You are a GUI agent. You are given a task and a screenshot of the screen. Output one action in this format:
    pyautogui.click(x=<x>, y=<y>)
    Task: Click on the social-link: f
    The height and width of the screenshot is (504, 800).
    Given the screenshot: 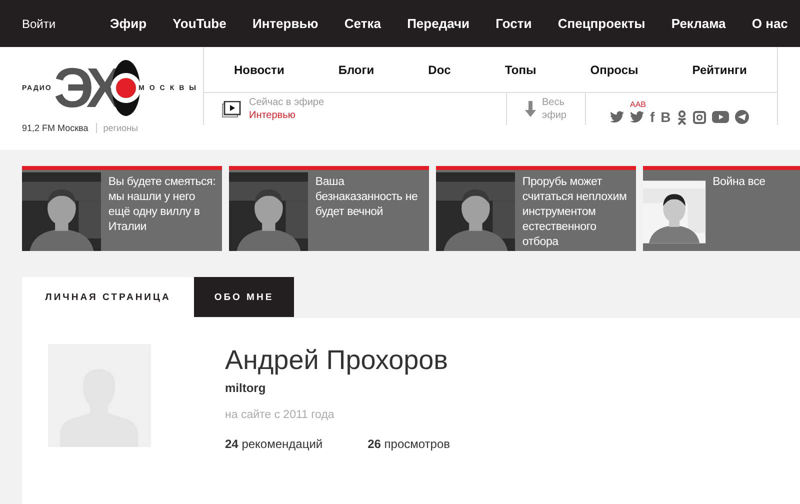 What is the action you would take?
    pyautogui.click(x=652, y=117)
    